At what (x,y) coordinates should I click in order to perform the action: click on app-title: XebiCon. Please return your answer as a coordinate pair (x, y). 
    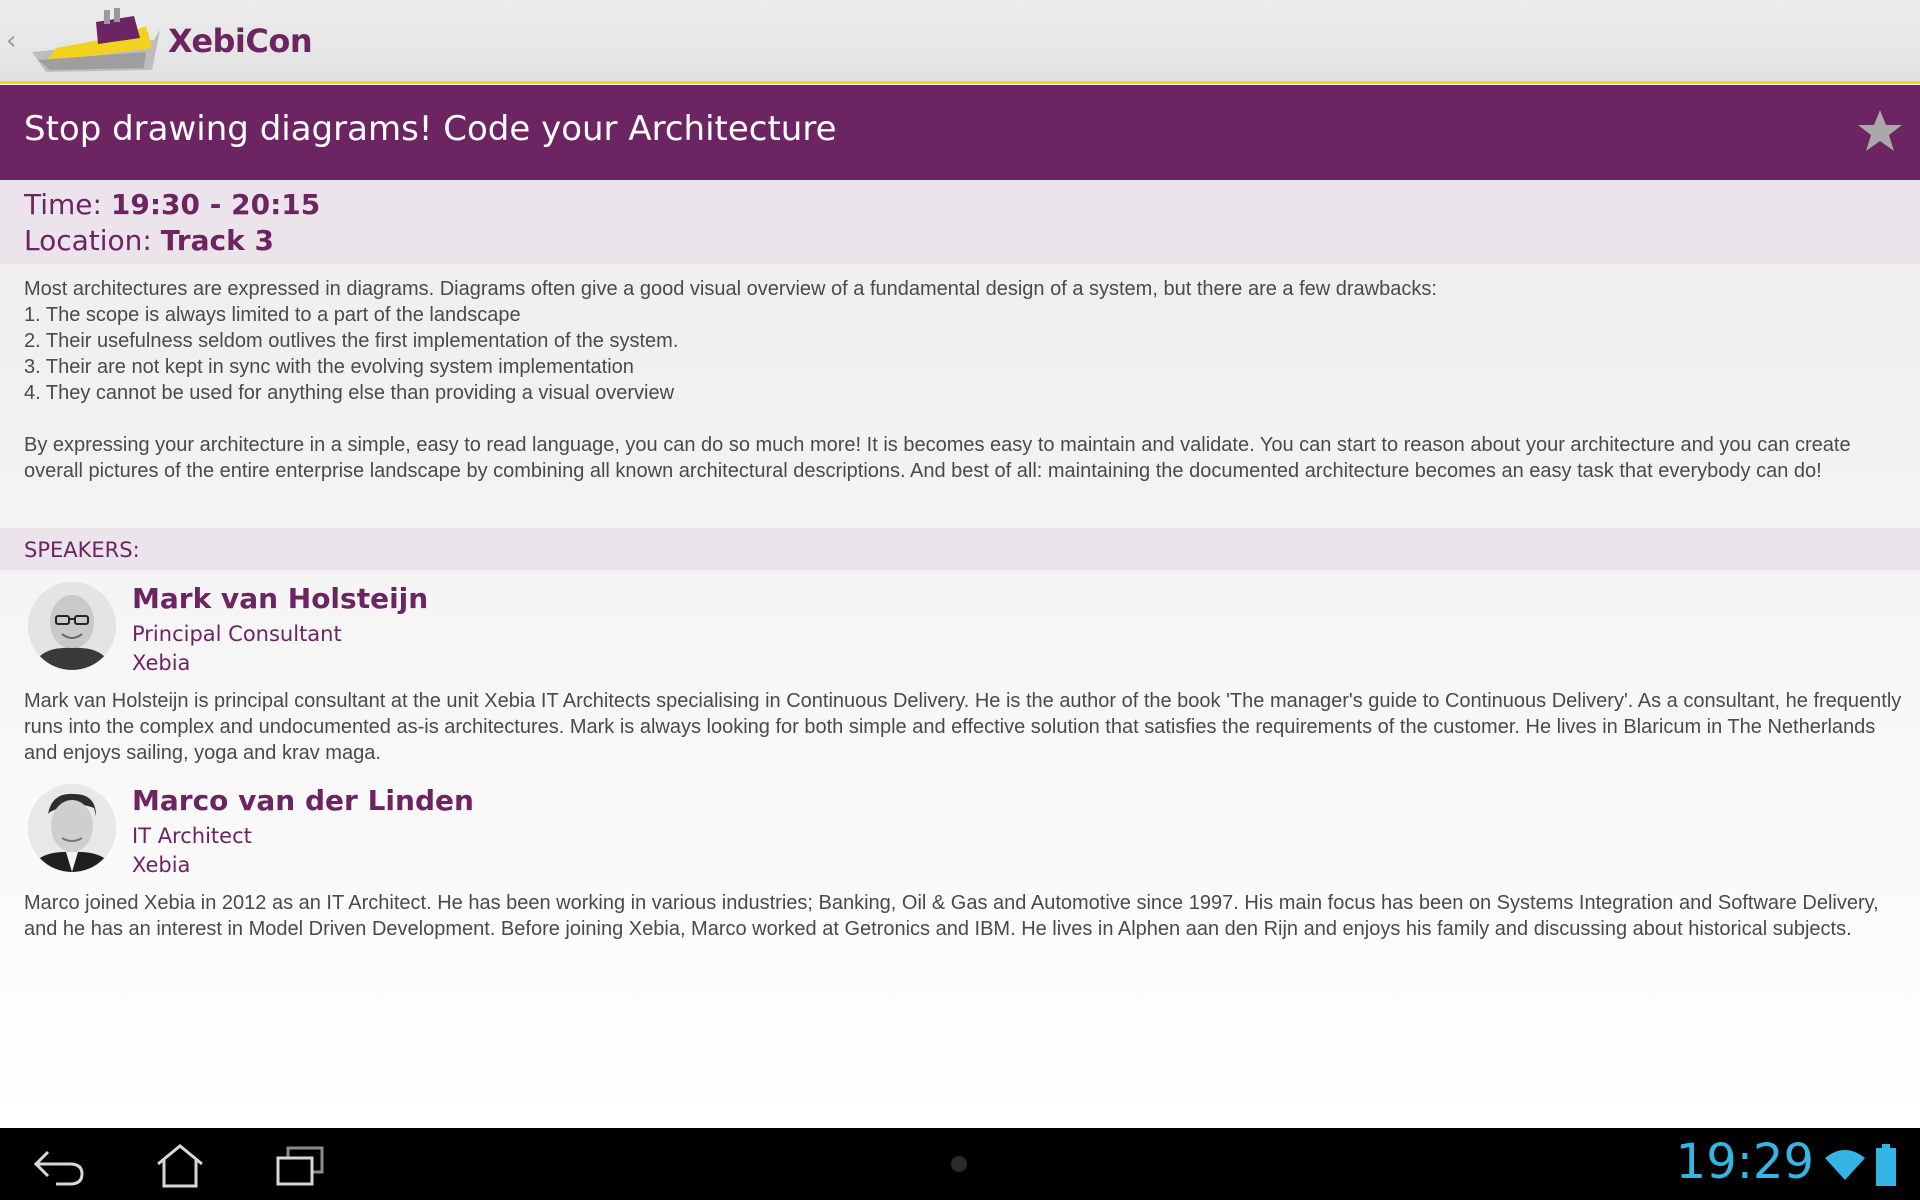
    Looking at the image, I should click on (240, 41).